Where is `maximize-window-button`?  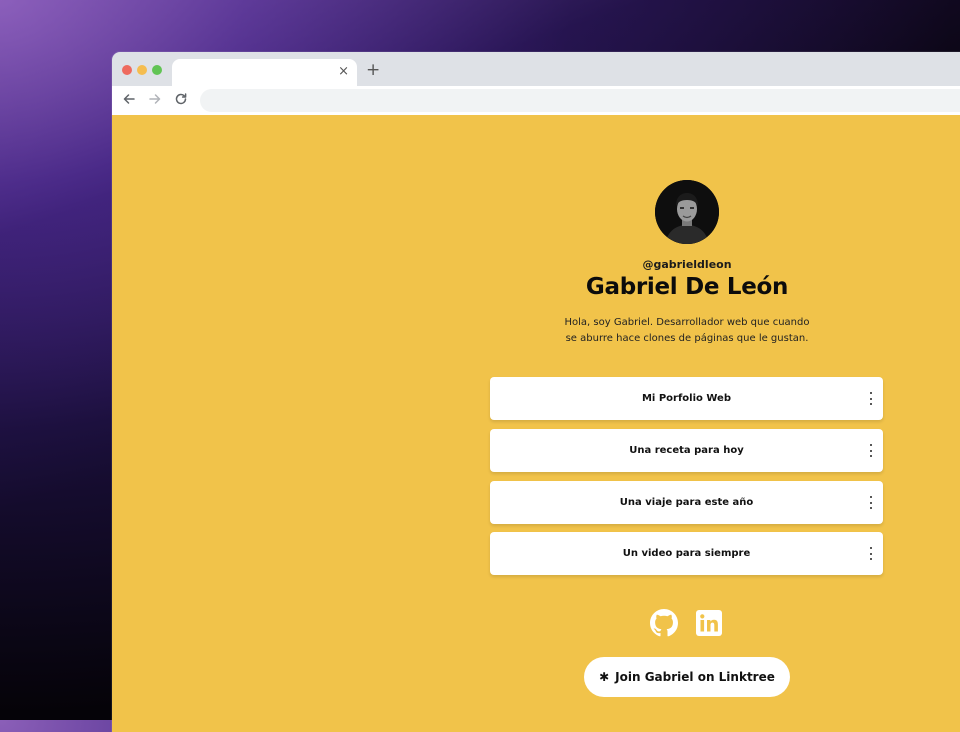 maximize-window-button is located at coordinates (157, 70).